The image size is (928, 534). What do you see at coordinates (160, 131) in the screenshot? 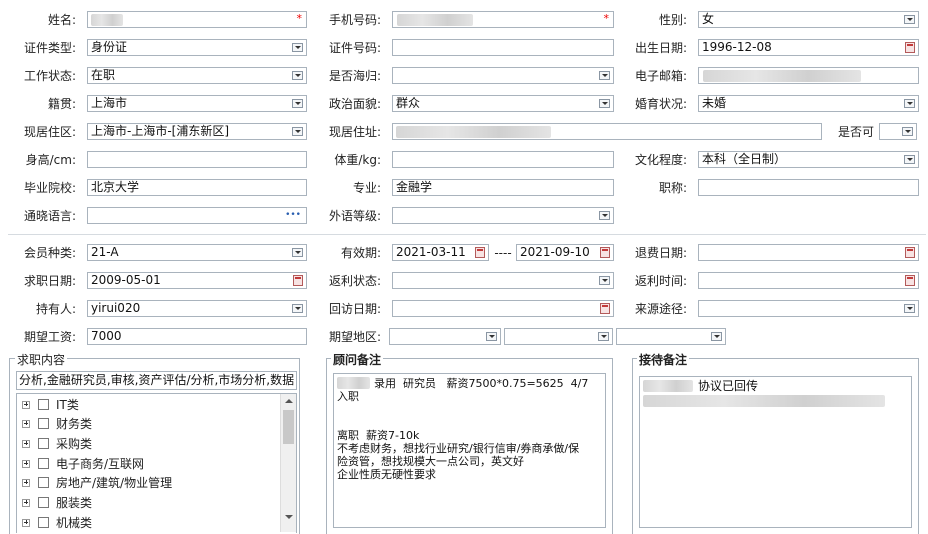
I see `residence-area-value: 上海市-上海市-[浦东新区]` at bounding box center [160, 131].